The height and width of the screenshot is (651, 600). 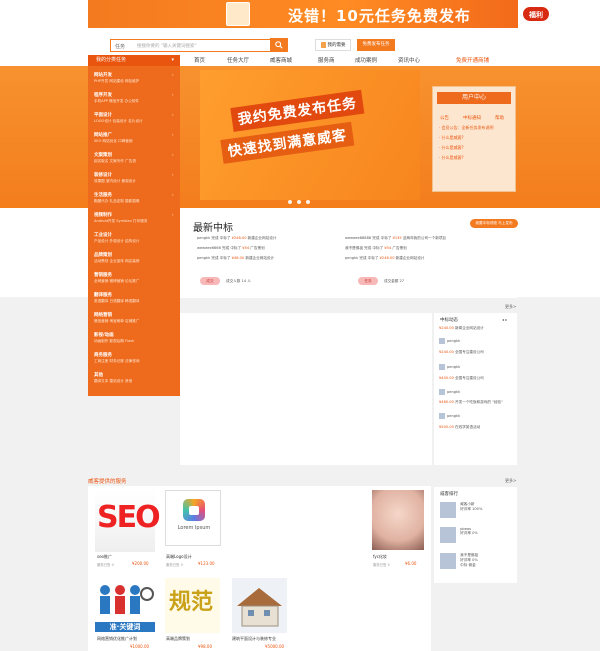 What do you see at coordinates (459, 561) in the screenshot?
I see `ranking-row: 我不是佛祖 好评率 0% 中标 佣金` at bounding box center [459, 561].